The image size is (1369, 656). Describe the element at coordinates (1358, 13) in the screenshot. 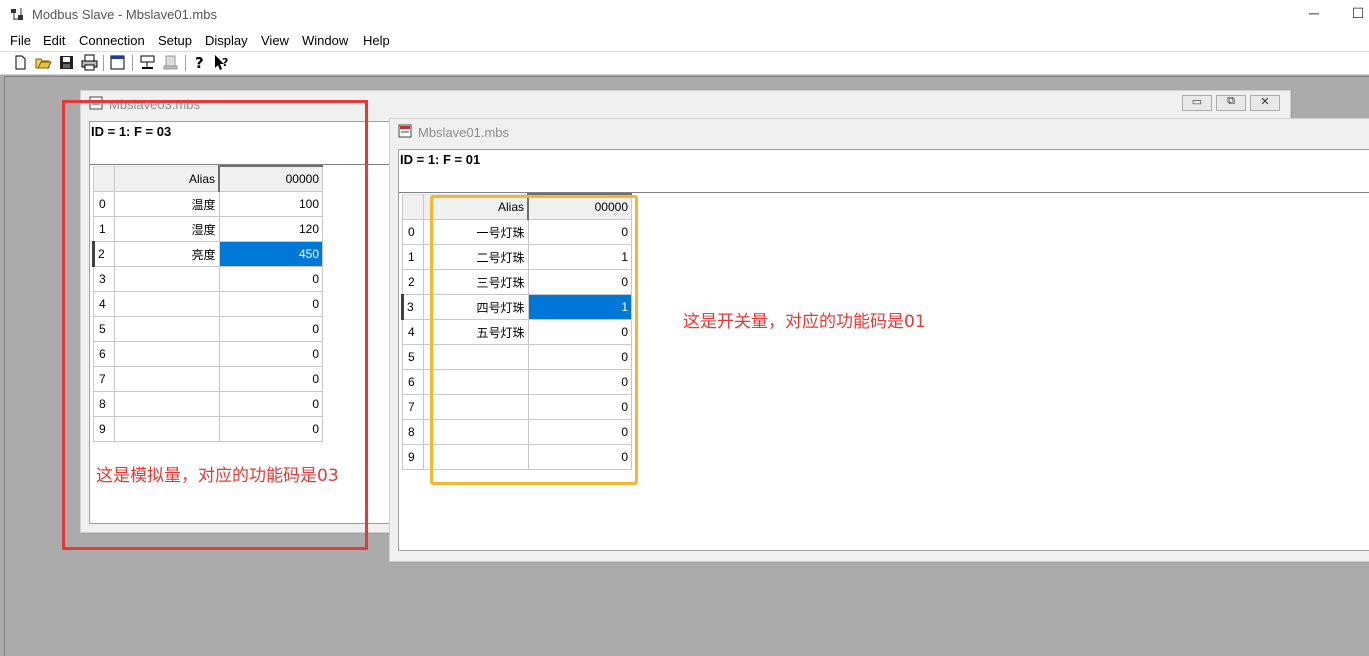

I see `maximize-button: ☐` at that location.